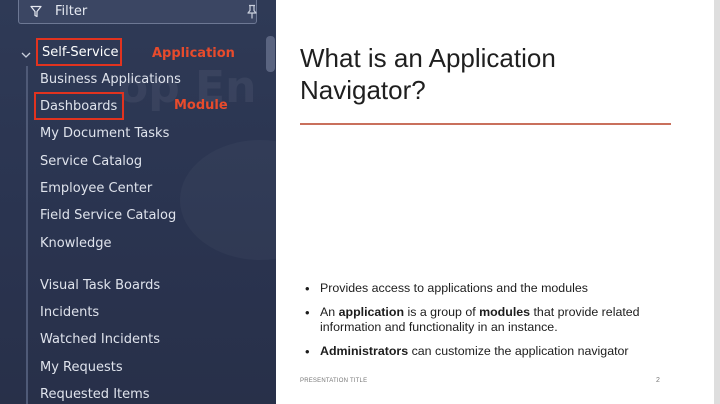  What do you see at coordinates (100, 339) in the screenshot?
I see `module-watched-incidents: Watched Incidents` at bounding box center [100, 339].